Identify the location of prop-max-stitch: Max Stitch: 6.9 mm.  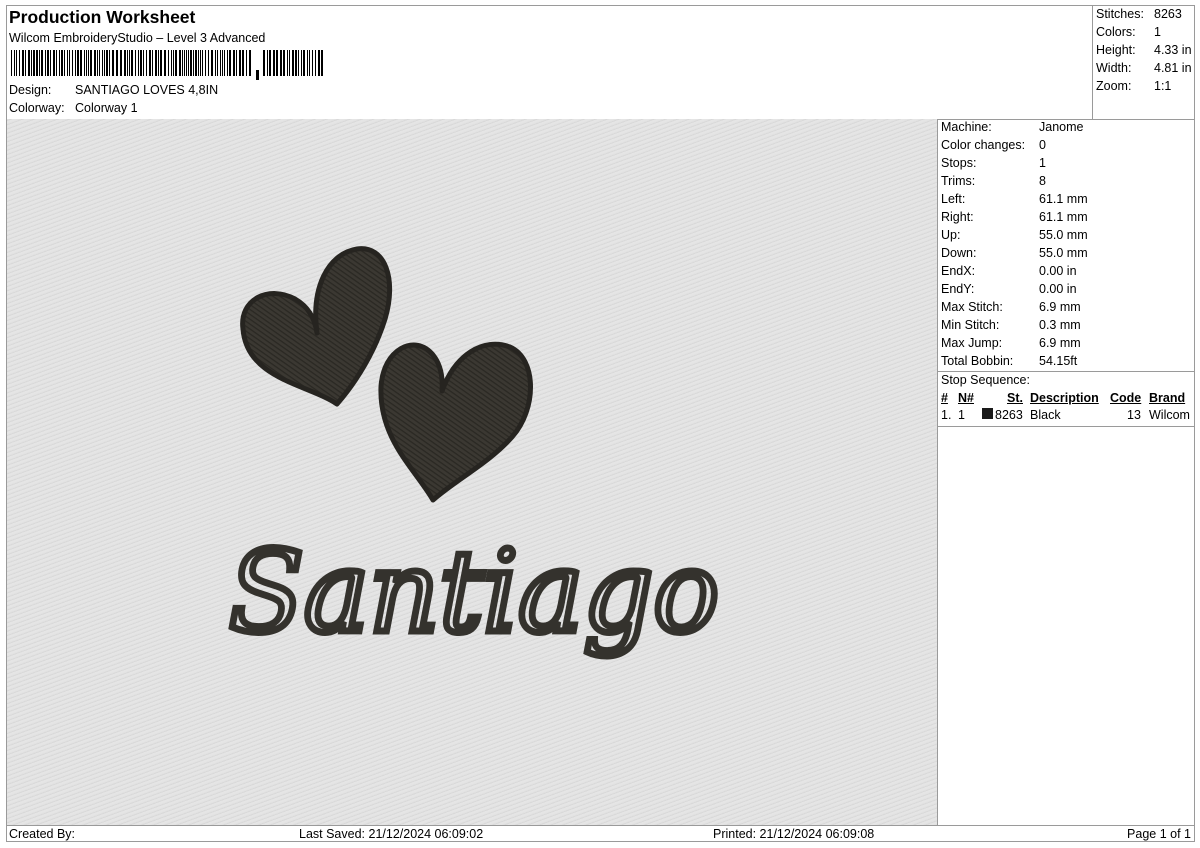
(1011, 307).